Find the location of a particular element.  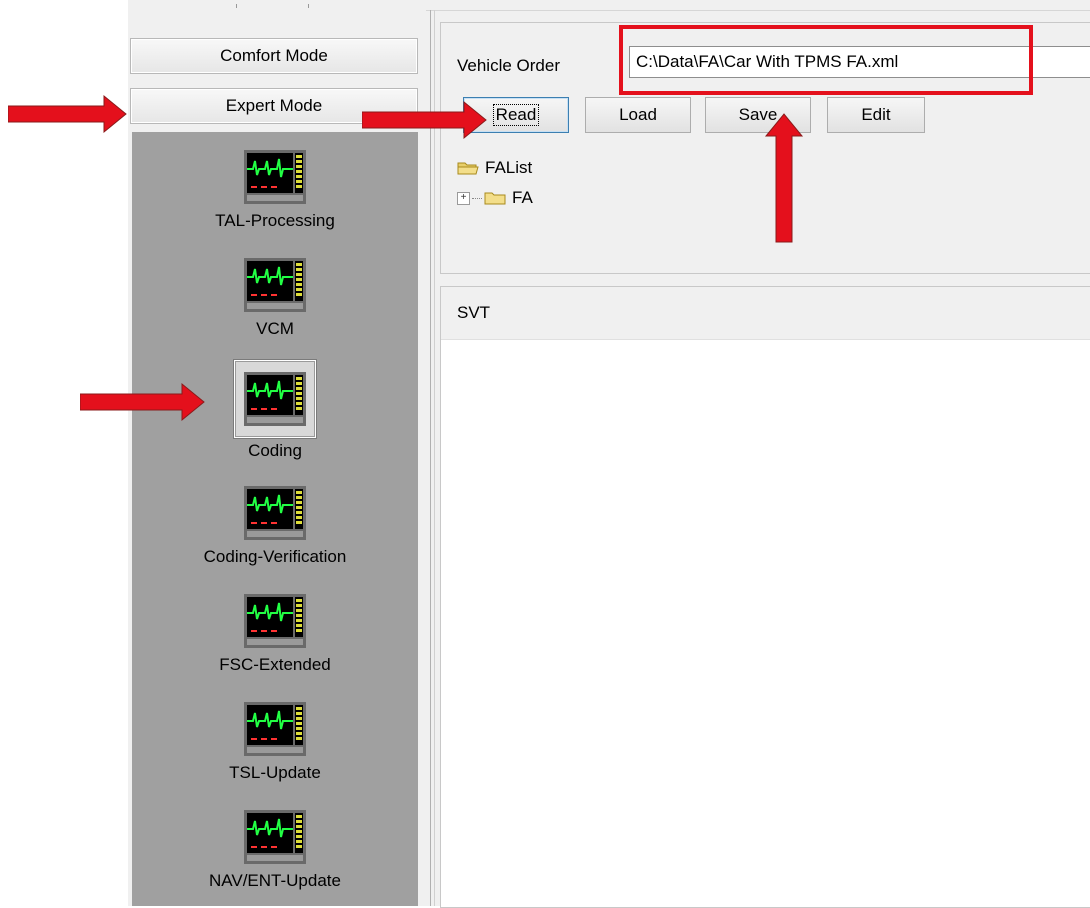

tree-connector is located at coordinates (477, 198).